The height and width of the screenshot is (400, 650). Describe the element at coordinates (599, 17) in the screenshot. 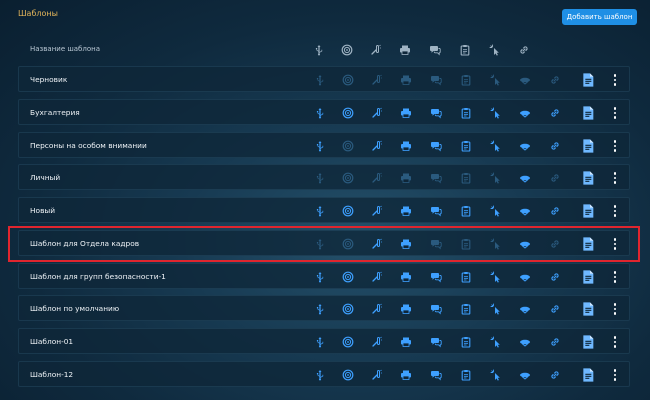

I see `add-template-button: Добавить шаблон` at that location.